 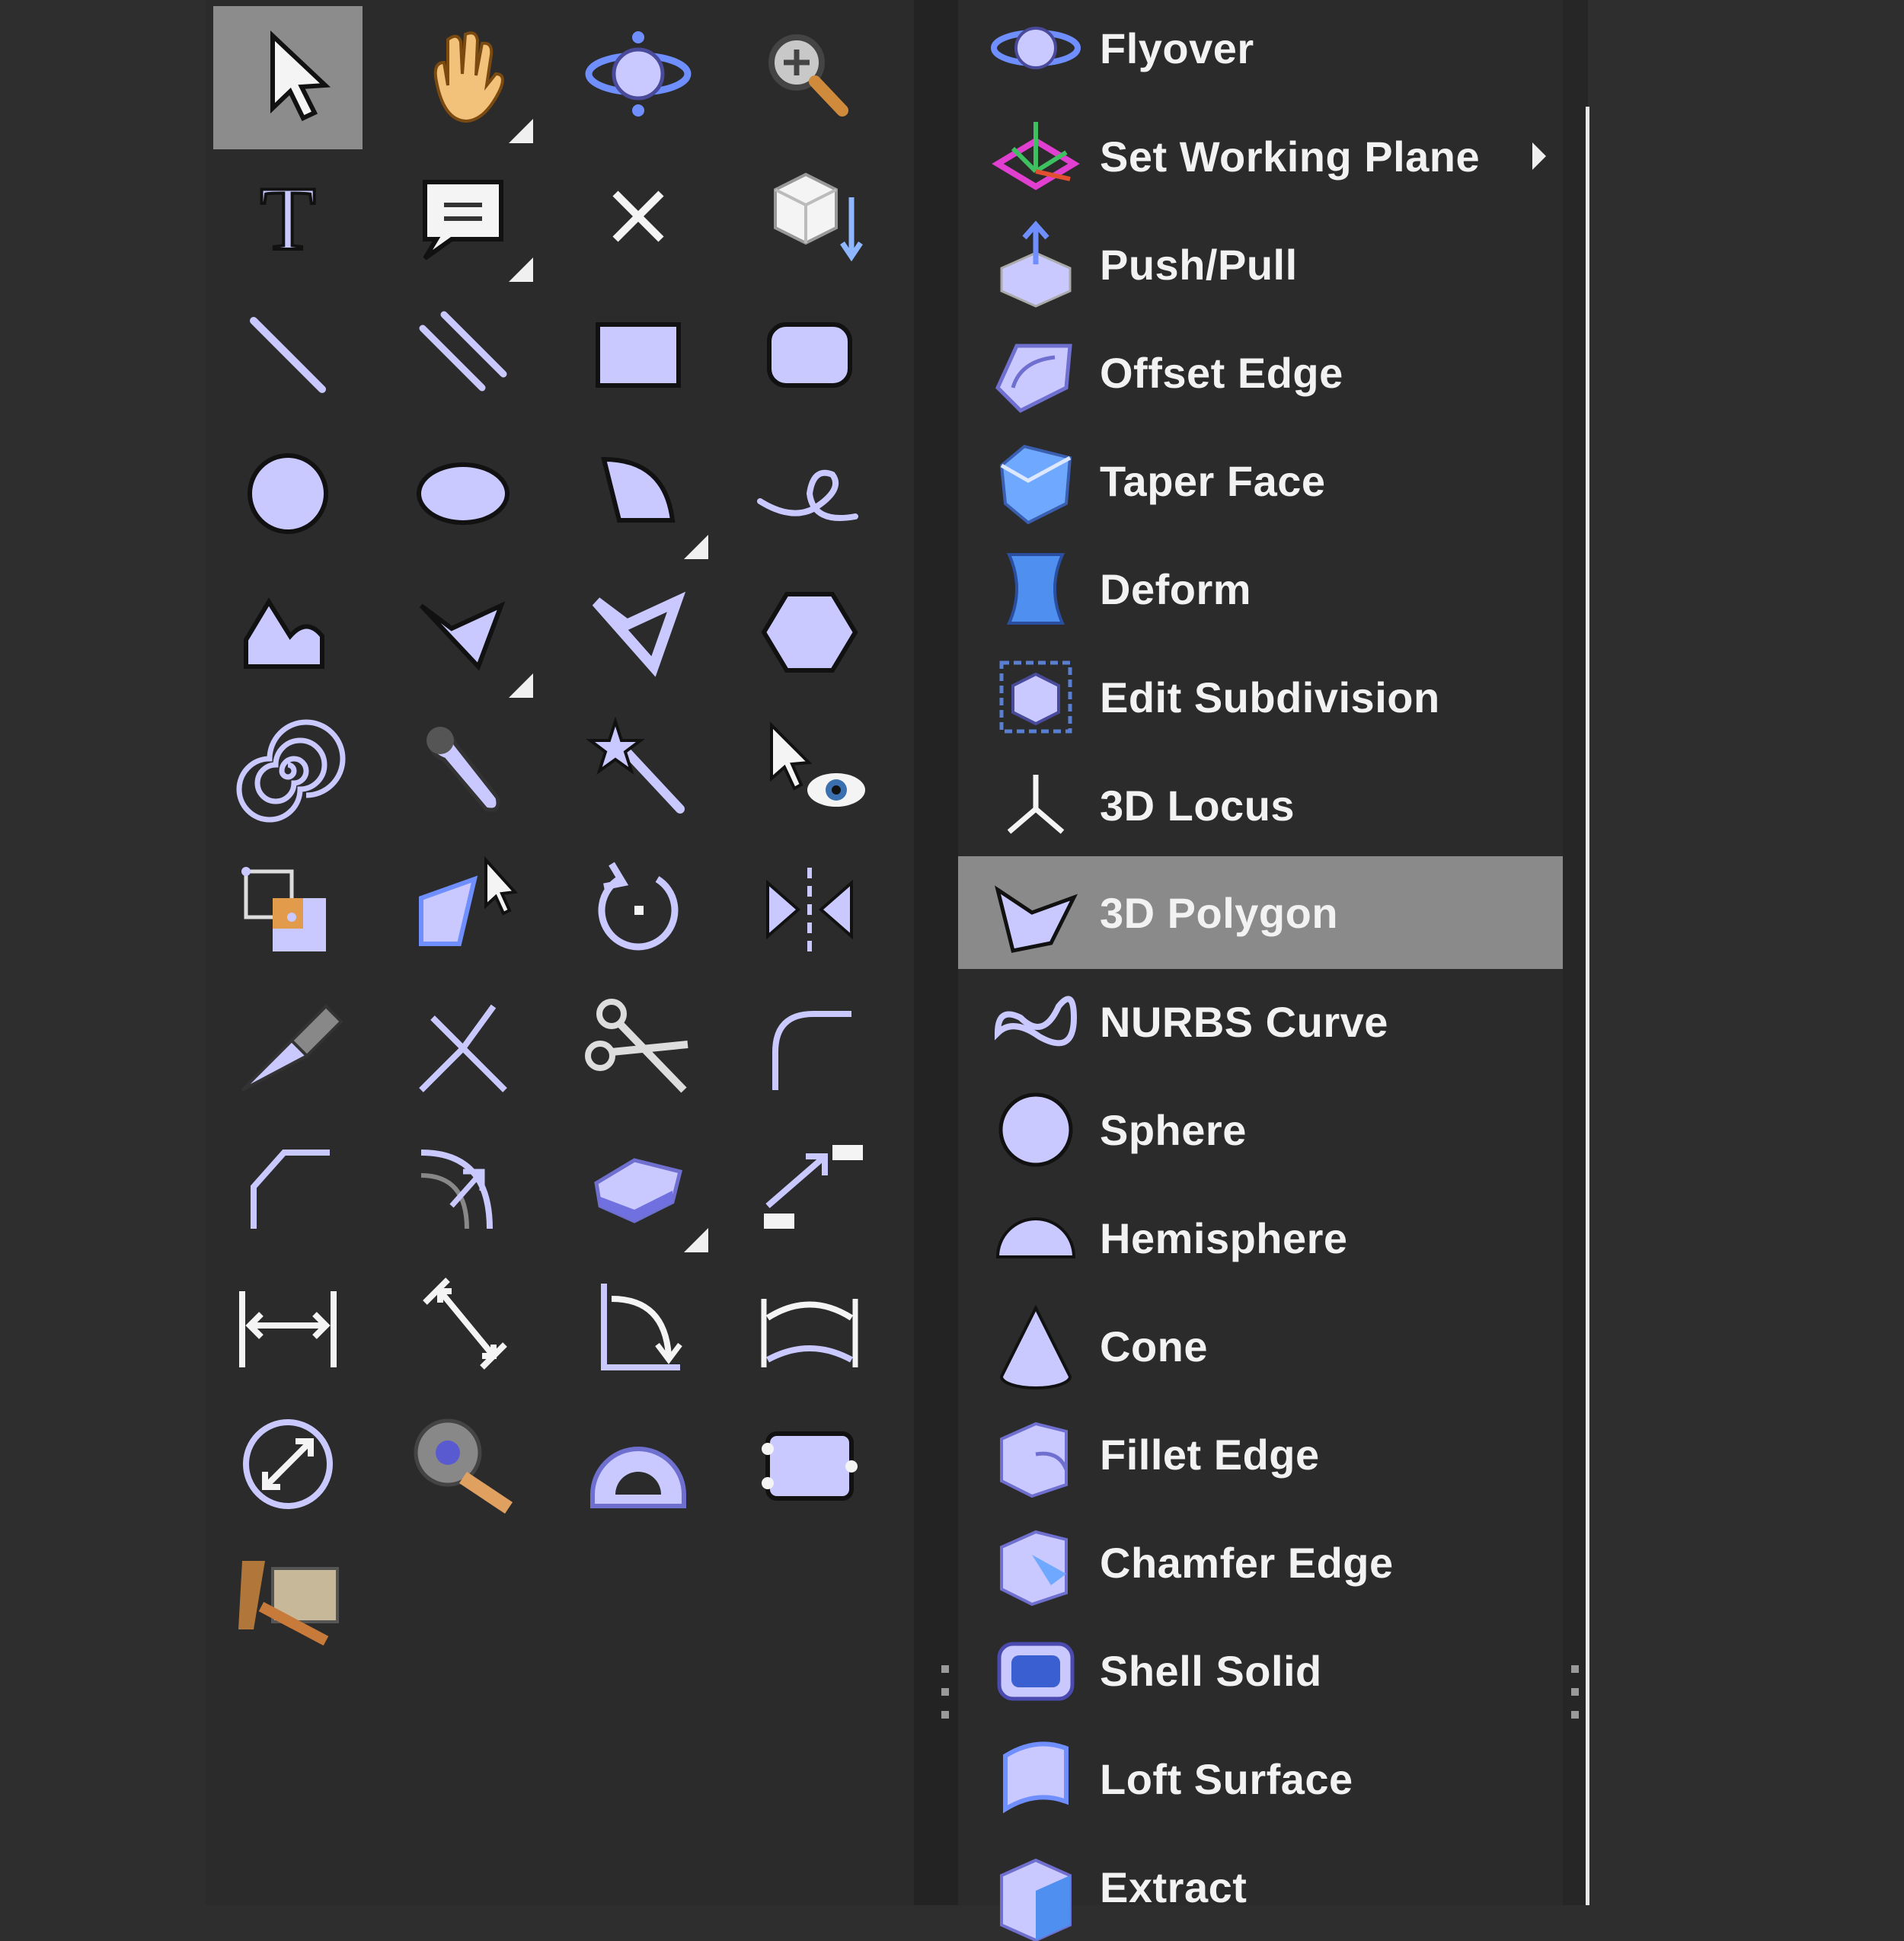 What do you see at coordinates (288, 1464) in the screenshot?
I see `tool-button-diameter` at bounding box center [288, 1464].